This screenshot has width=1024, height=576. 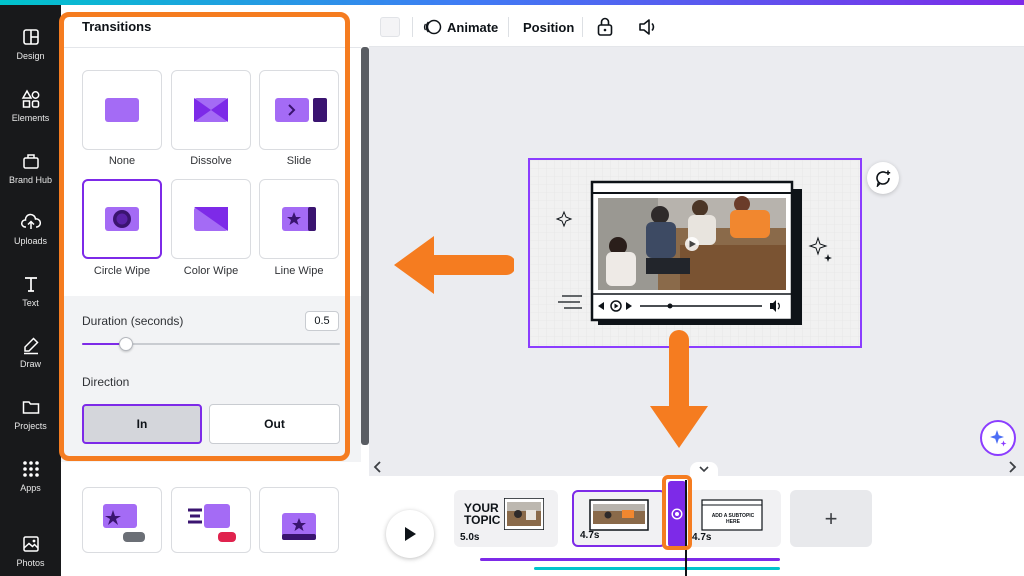 I want to click on timeline-secondary-track, so click(x=657, y=568).